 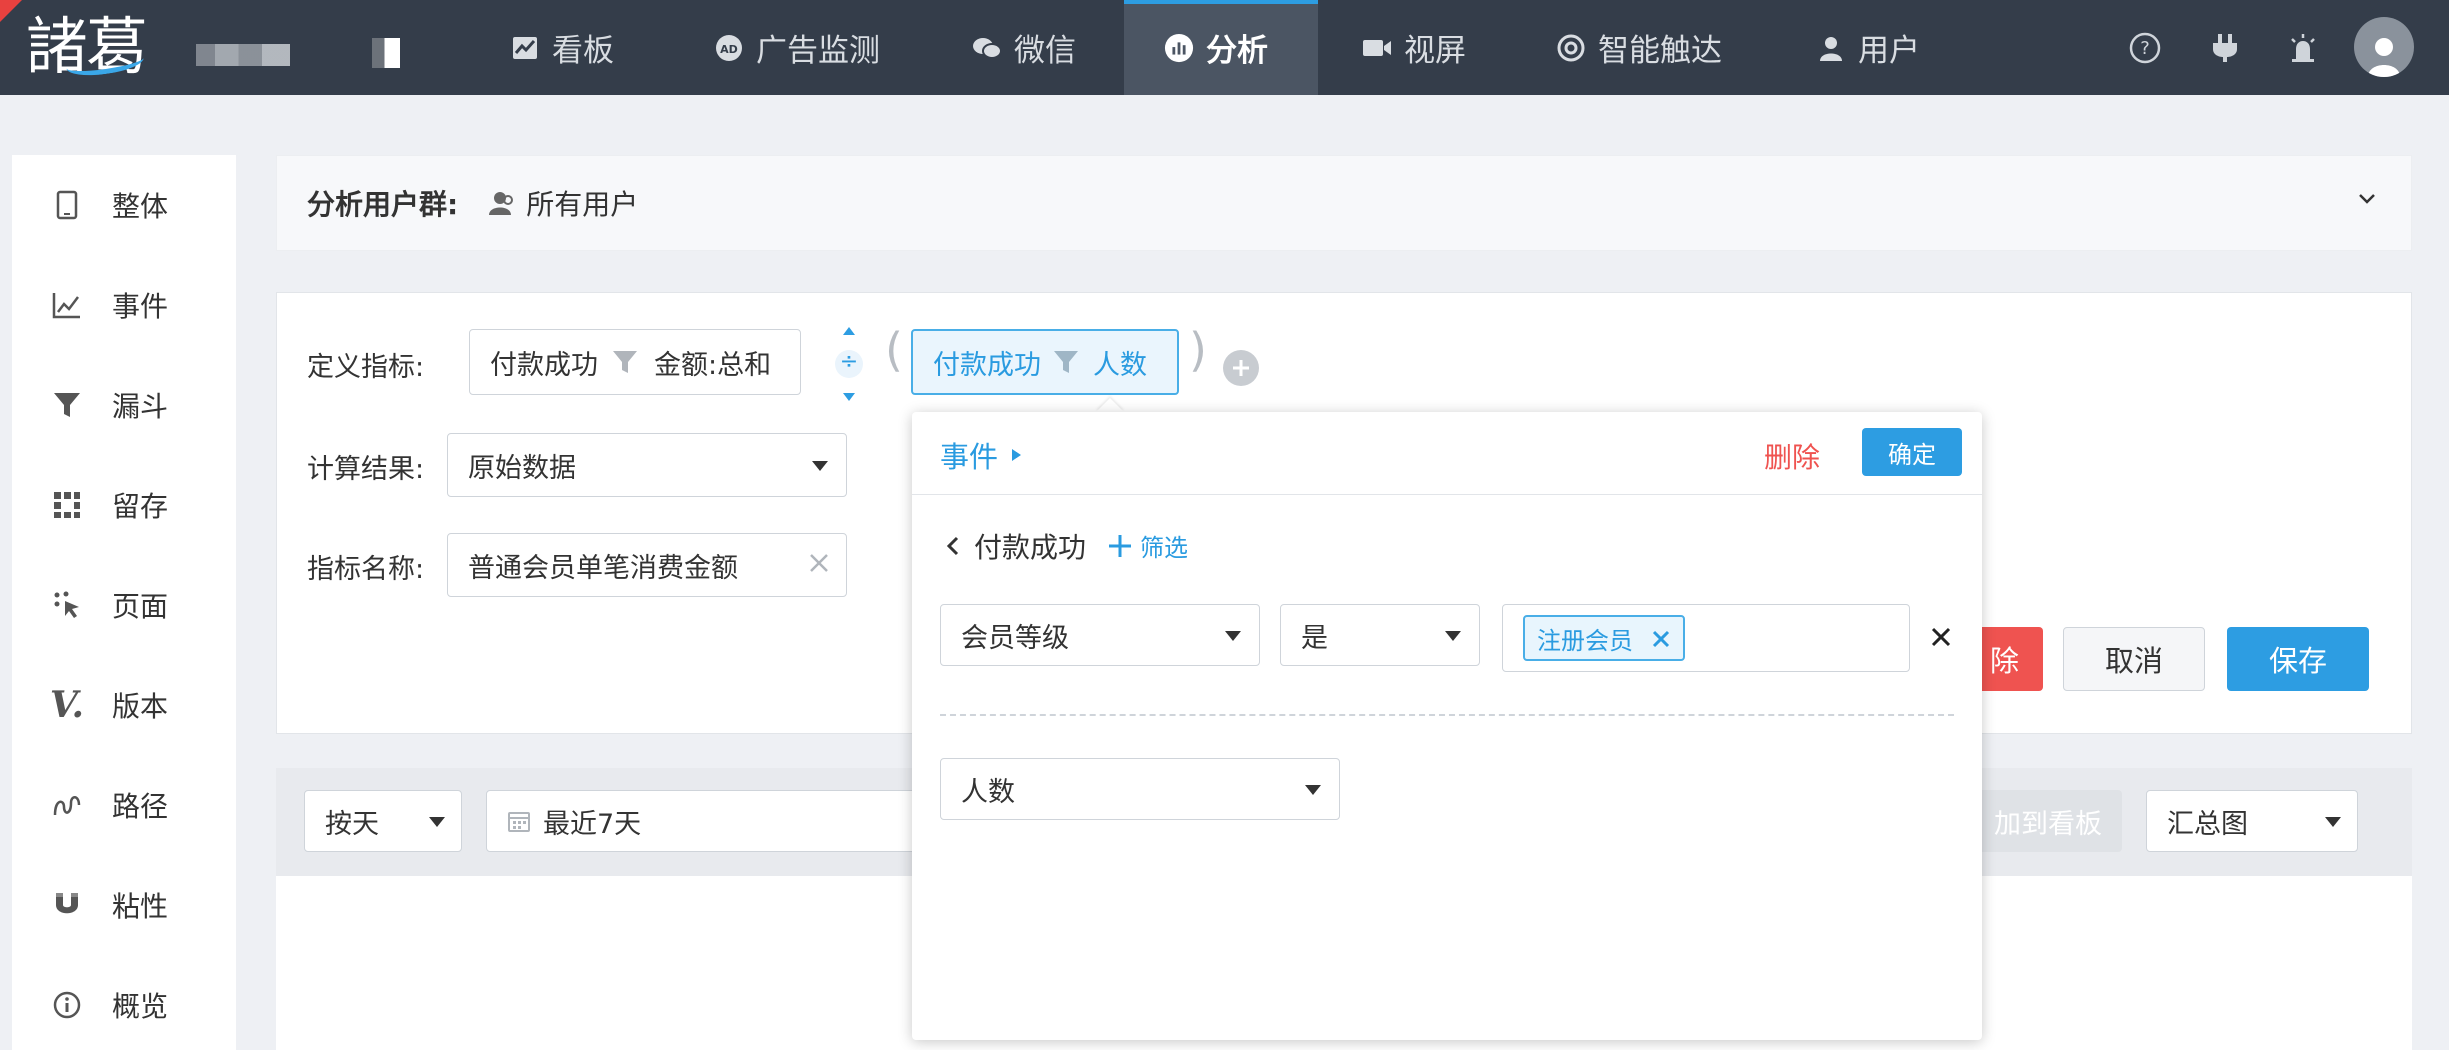 I want to click on sidebar-item-label: 页面, so click(x=140, y=606).